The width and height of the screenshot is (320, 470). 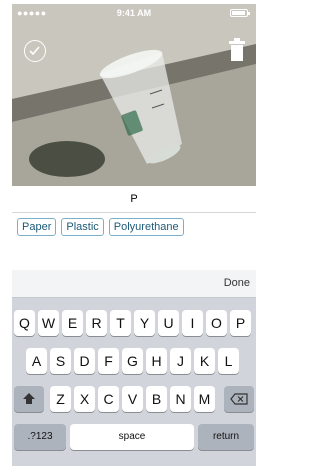 I want to click on key-g: G, so click(x=132, y=361).